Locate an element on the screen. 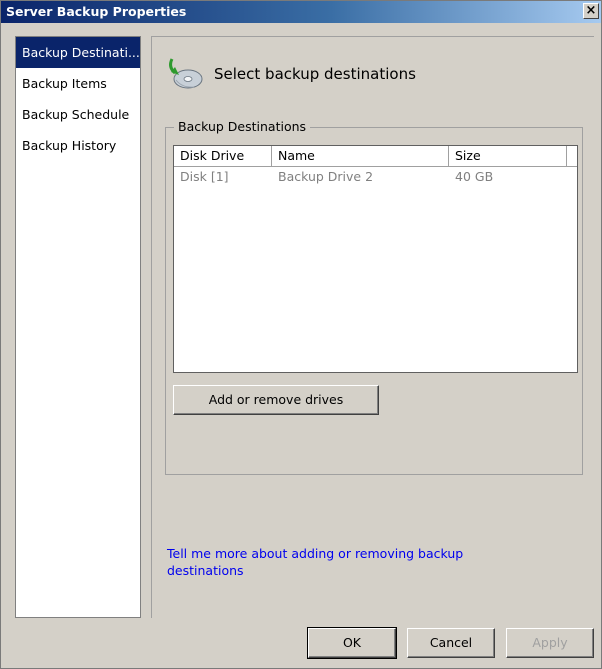 This screenshot has height=669, width=602. sidebar-item-backup-history: Backup History is located at coordinates (78, 145).